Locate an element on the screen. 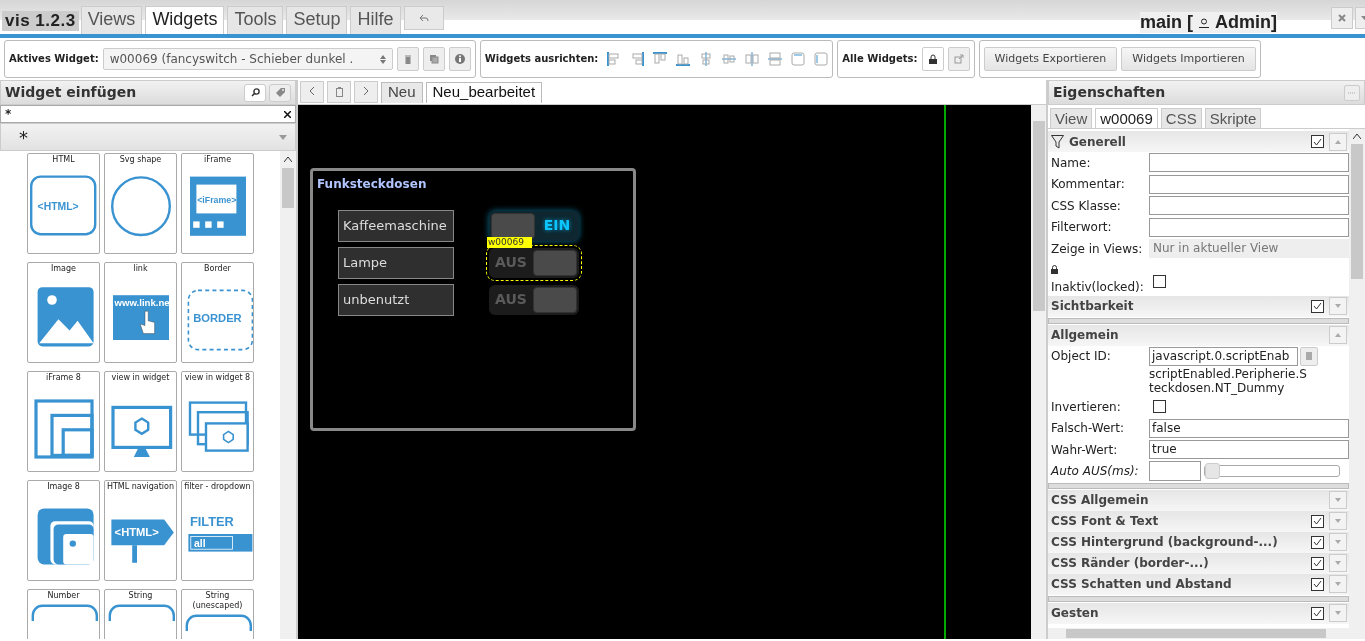  properties-tab: Skripte is located at coordinates (1233, 118).